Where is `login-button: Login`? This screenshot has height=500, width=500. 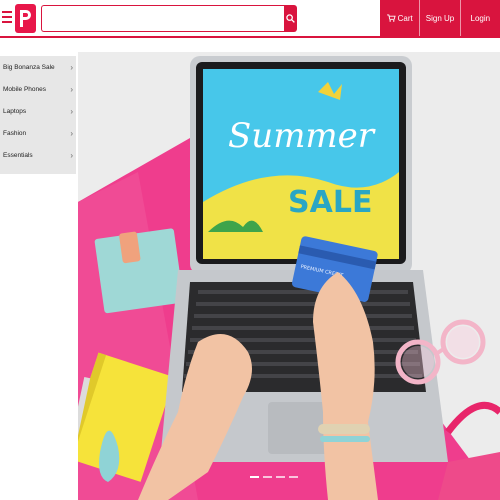 login-button: Login is located at coordinates (479, 18).